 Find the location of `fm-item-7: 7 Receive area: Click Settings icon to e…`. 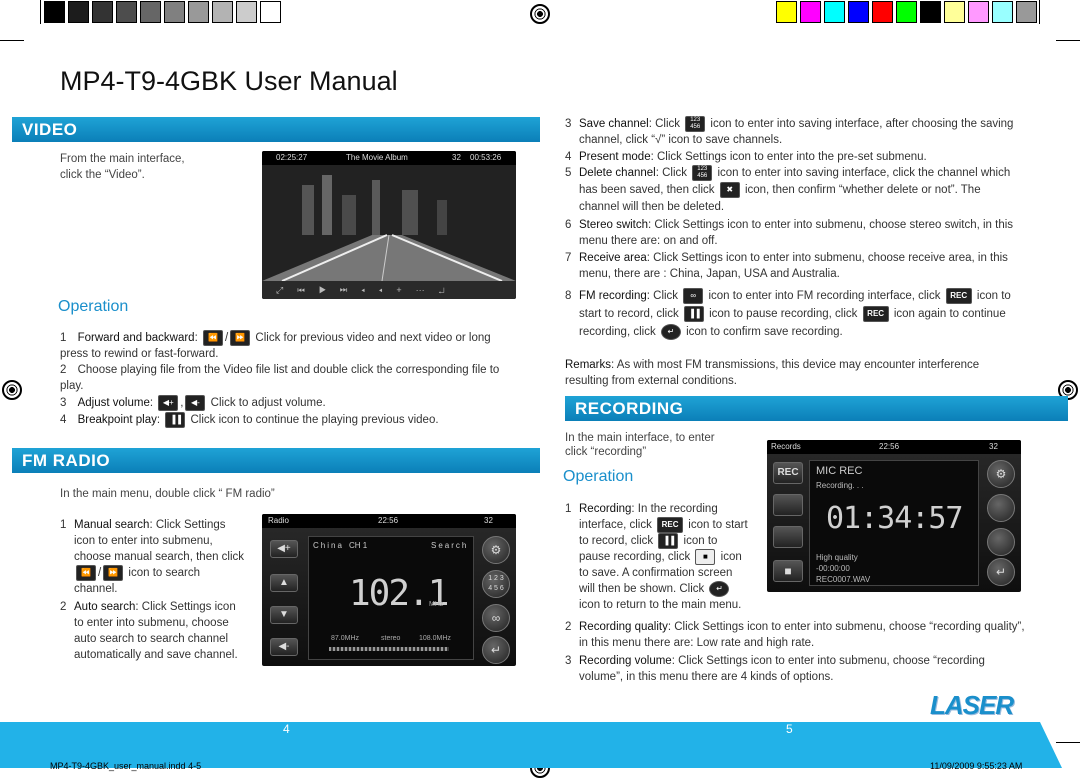

fm-item-7: 7 Receive area: Click Settings icon to e… is located at coordinates (792, 266).